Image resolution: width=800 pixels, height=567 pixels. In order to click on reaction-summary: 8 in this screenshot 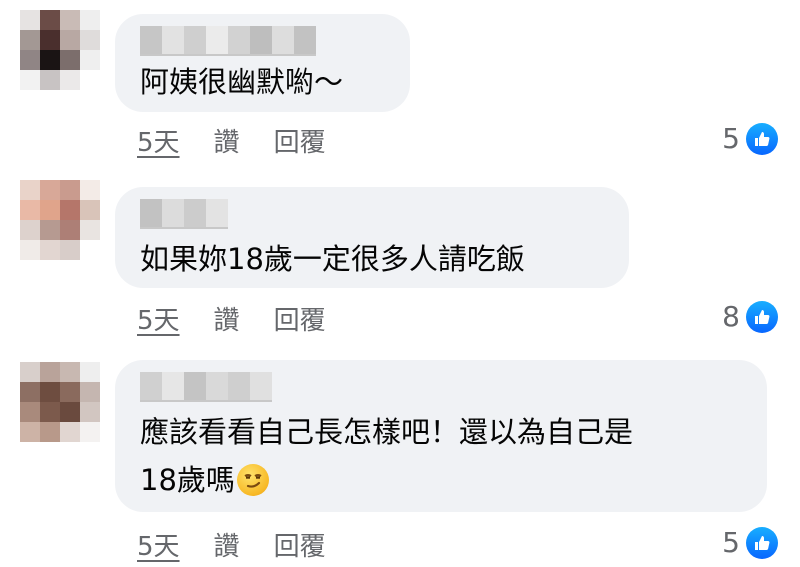, I will do `click(750, 316)`.